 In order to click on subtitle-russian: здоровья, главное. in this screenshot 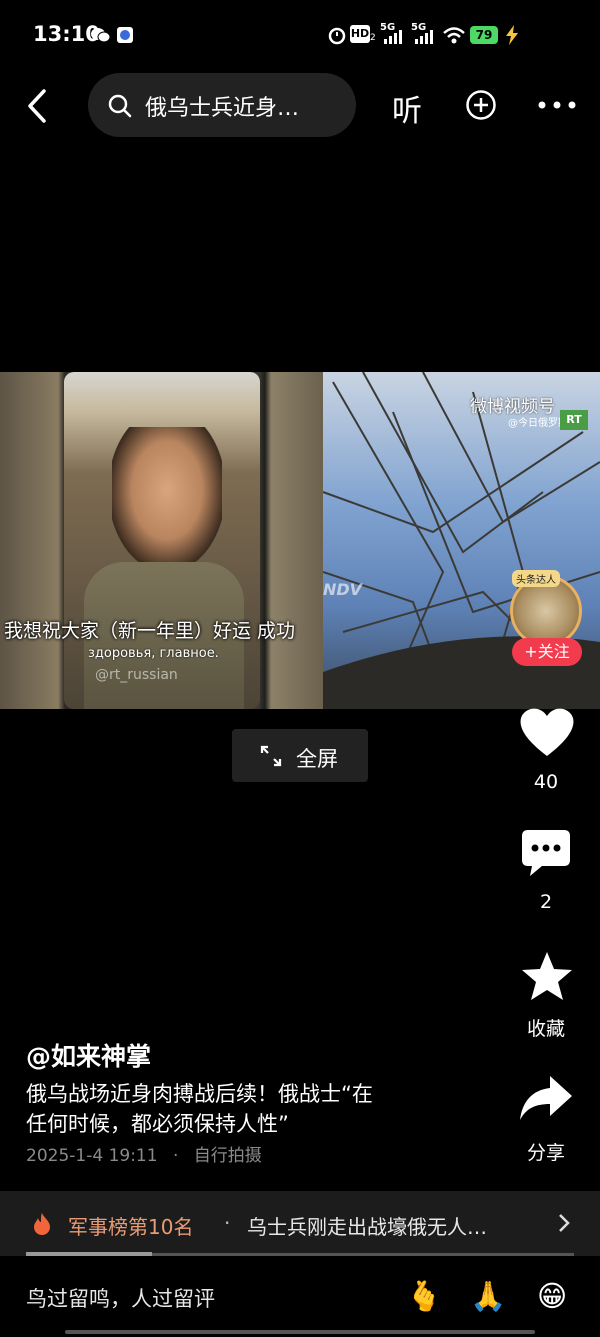, I will do `click(153, 653)`.